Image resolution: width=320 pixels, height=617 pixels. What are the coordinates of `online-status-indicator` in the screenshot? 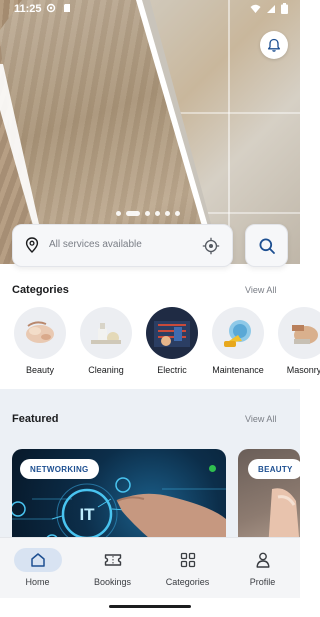 It's located at (212, 468).